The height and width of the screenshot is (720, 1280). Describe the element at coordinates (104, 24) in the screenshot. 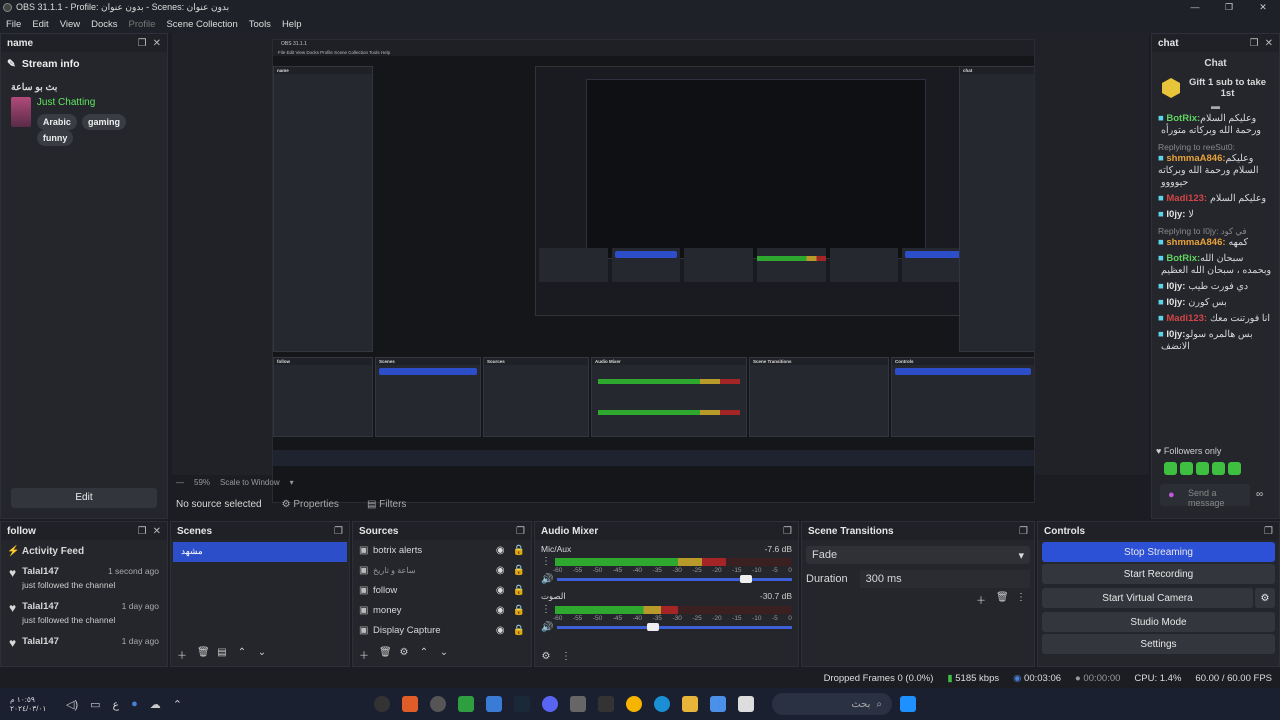

I see `menu-docks: Docks` at that location.